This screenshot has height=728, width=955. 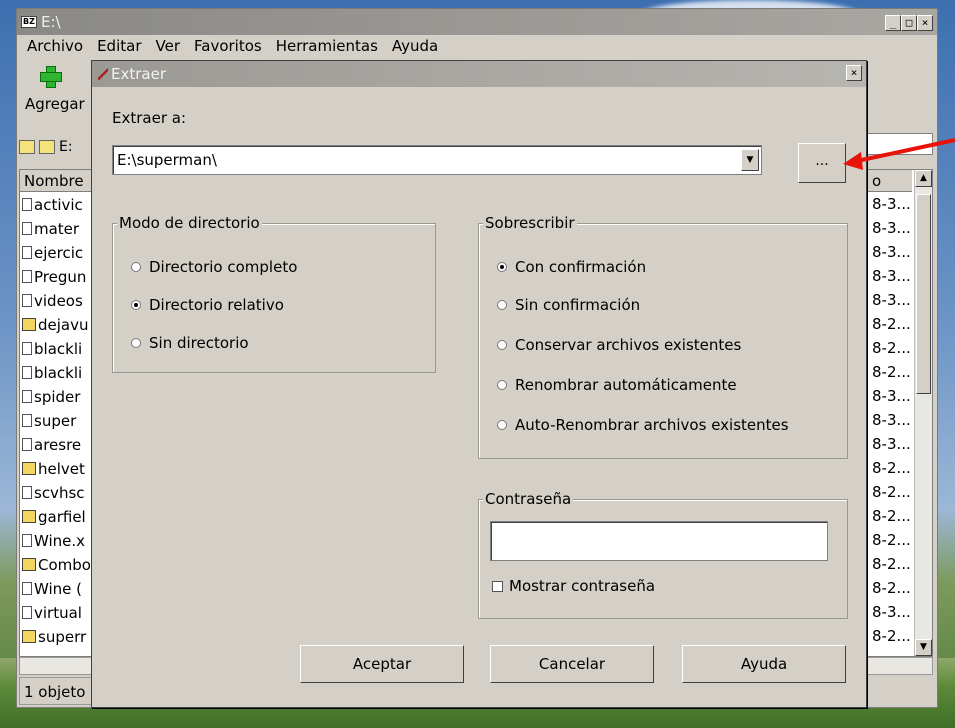 What do you see at coordinates (53, 540) in the screenshot?
I see `file-row-name: Wine.x` at bounding box center [53, 540].